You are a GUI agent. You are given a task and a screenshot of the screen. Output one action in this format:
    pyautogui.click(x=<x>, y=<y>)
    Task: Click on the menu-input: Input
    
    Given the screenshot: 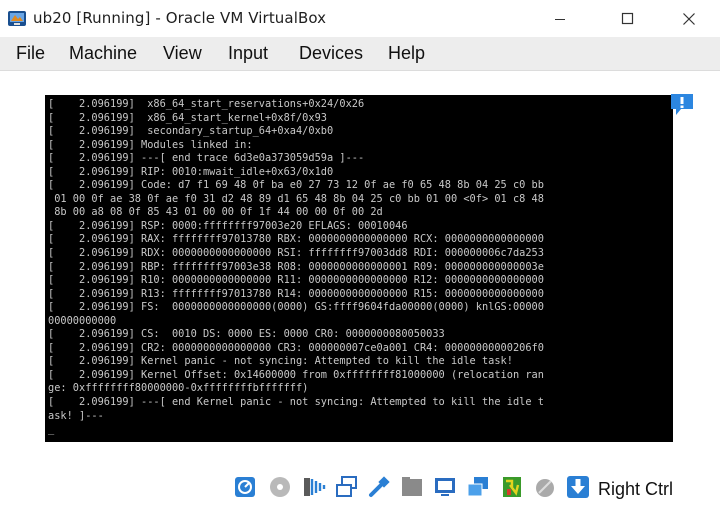 What is the action you would take?
    pyautogui.click(x=248, y=53)
    